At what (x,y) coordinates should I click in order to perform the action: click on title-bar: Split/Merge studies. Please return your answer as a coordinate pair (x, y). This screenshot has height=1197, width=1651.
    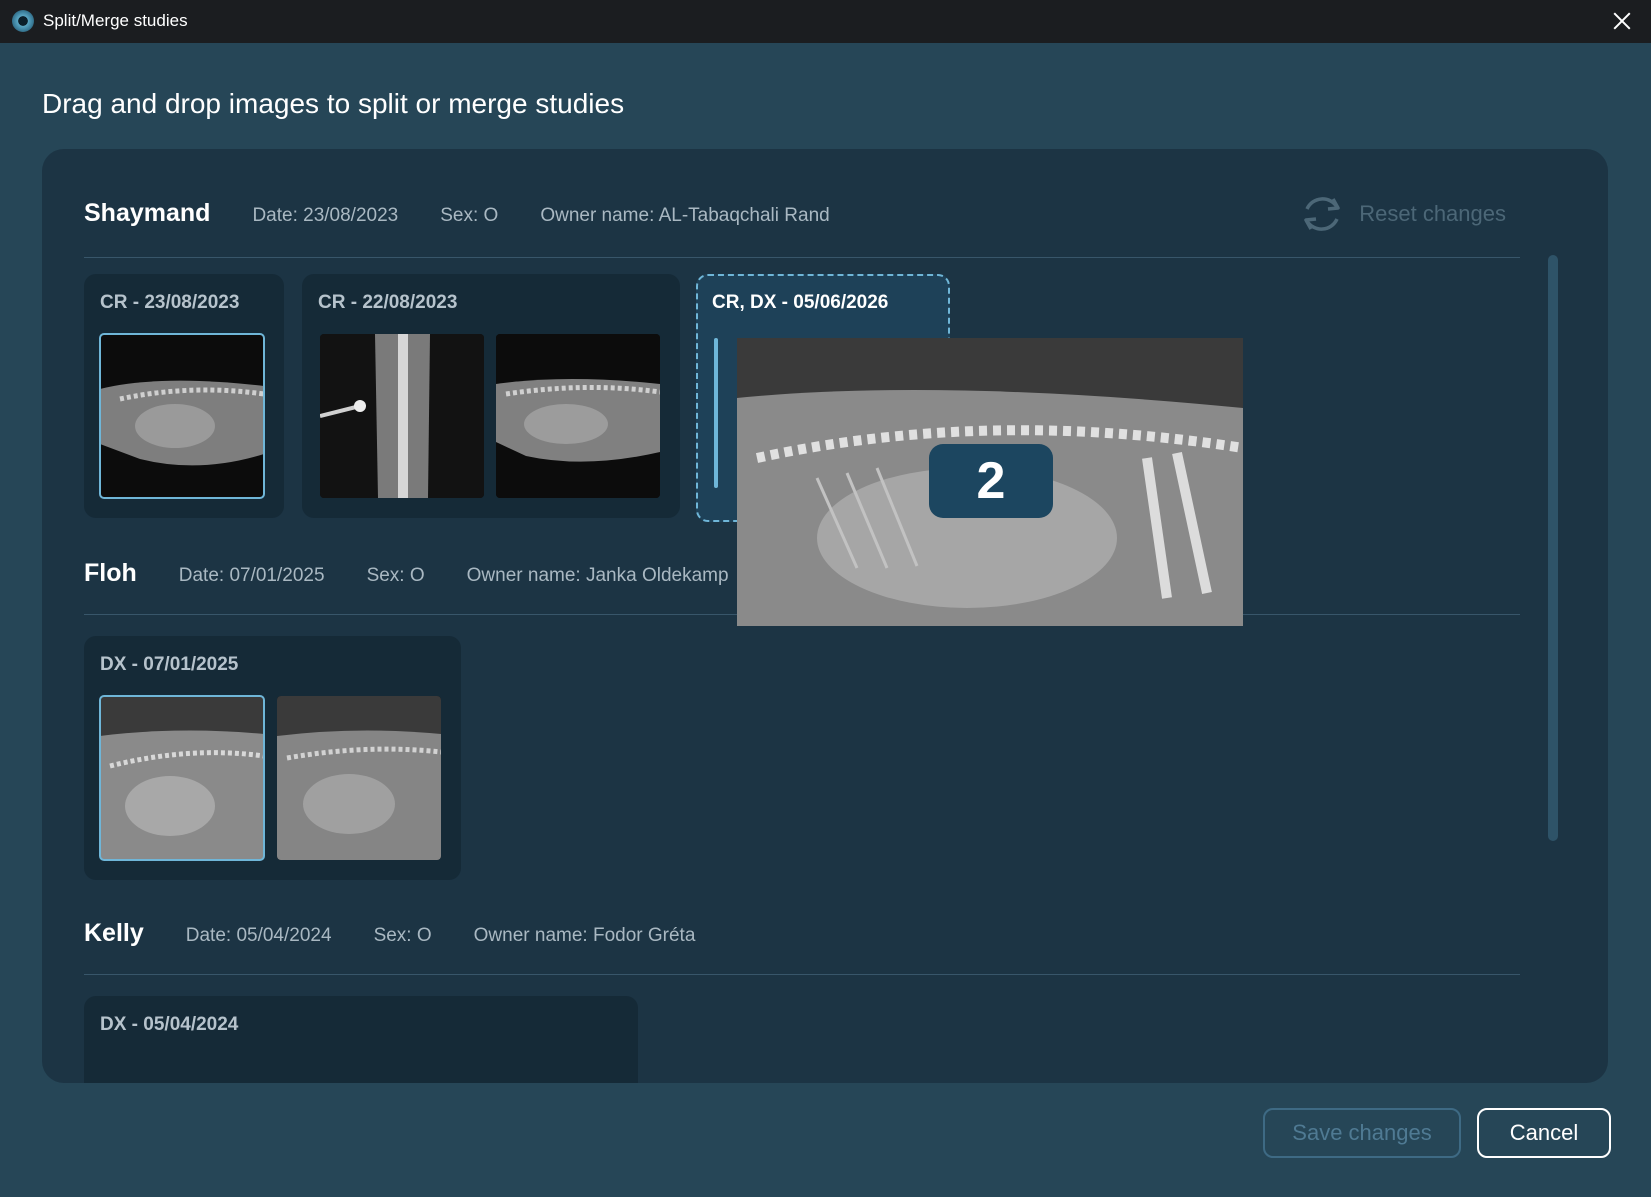
    Looking at the image, I should click on (825, 21).